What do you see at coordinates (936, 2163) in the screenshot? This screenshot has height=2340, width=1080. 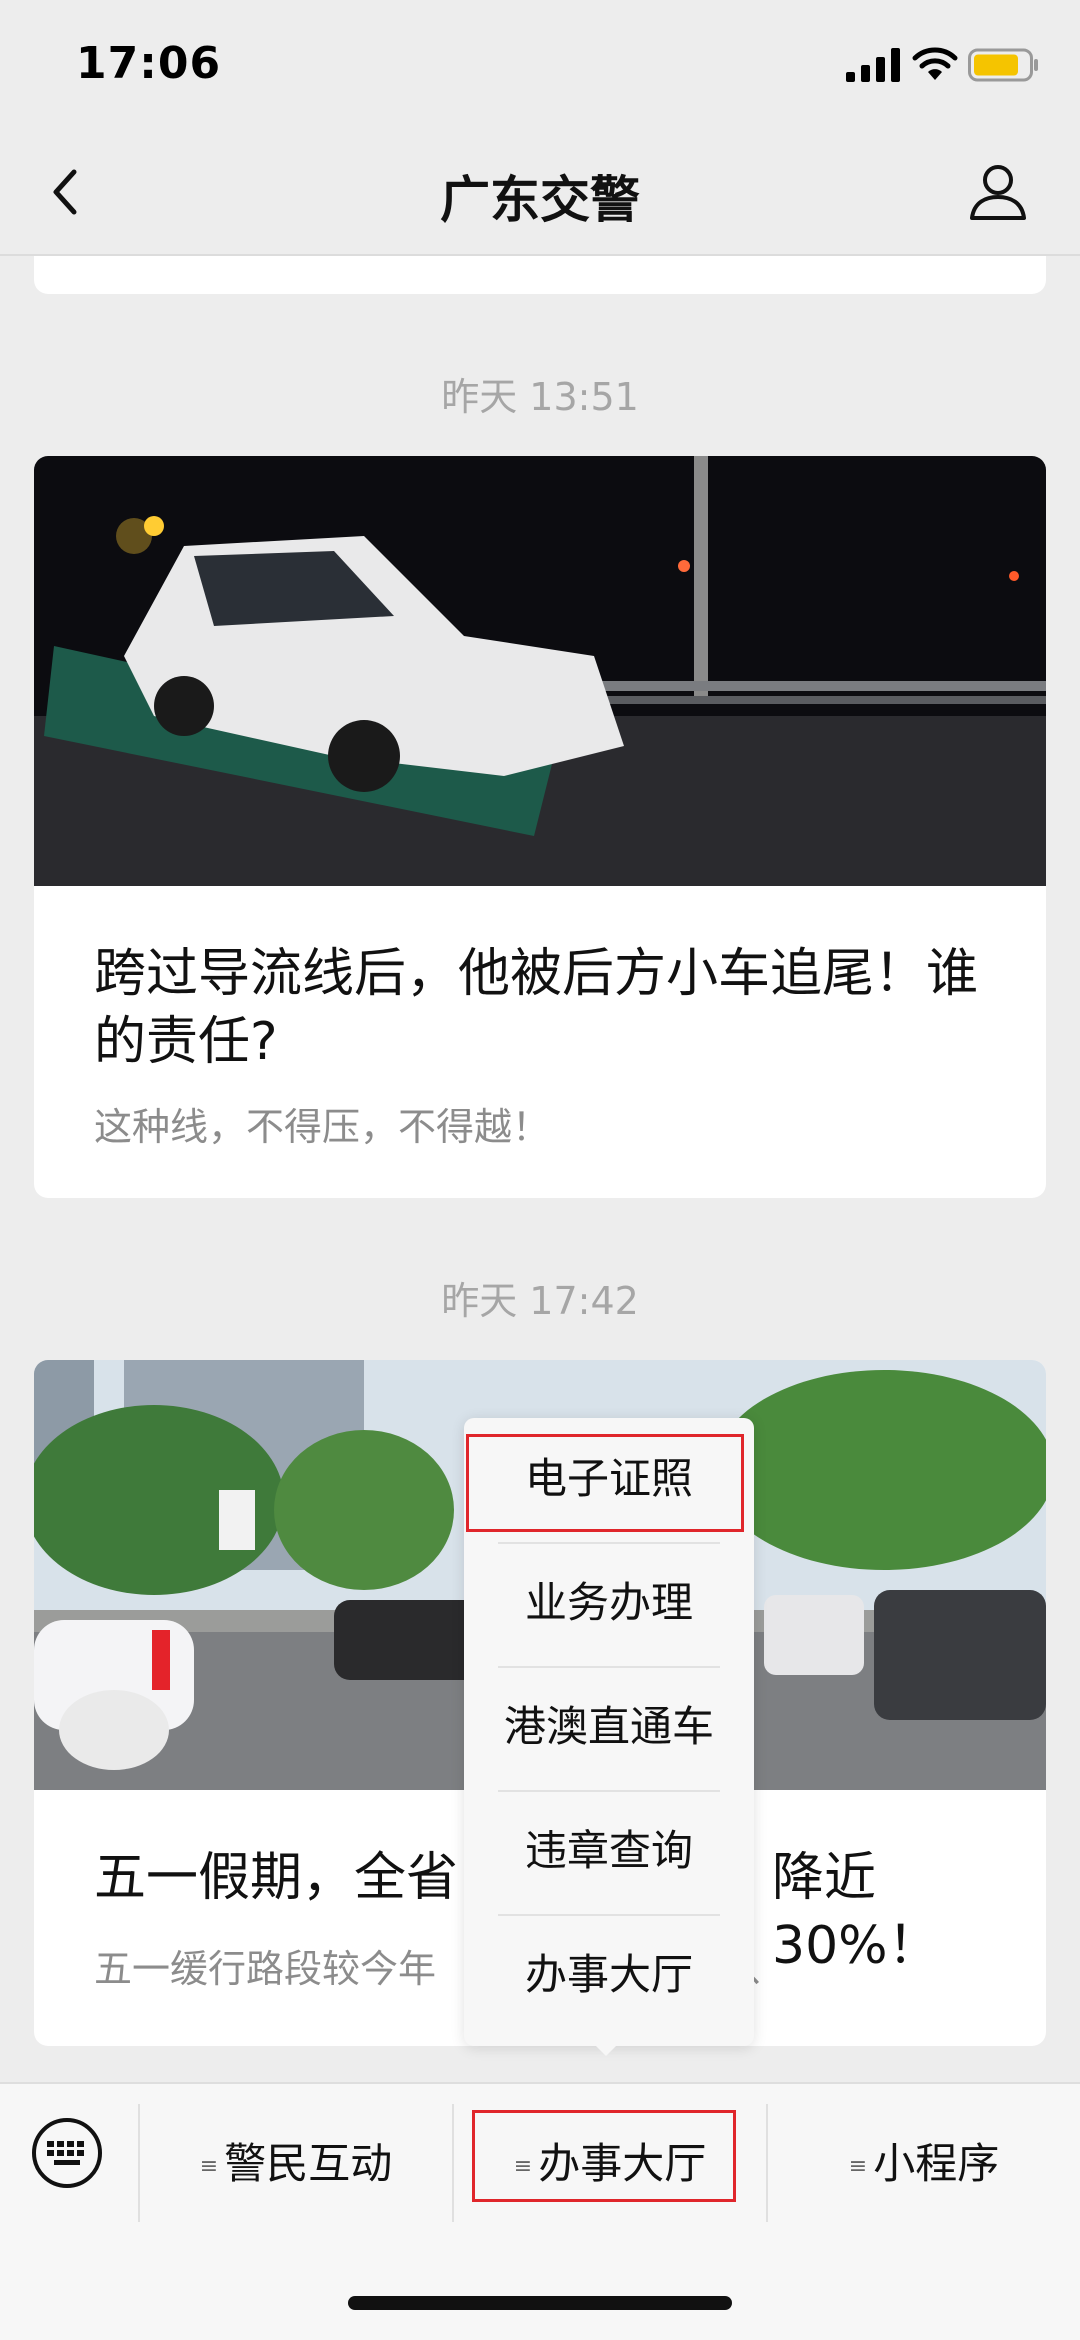 I see `menu-tab-label: 小程序` at bounding box center [936, 2163].